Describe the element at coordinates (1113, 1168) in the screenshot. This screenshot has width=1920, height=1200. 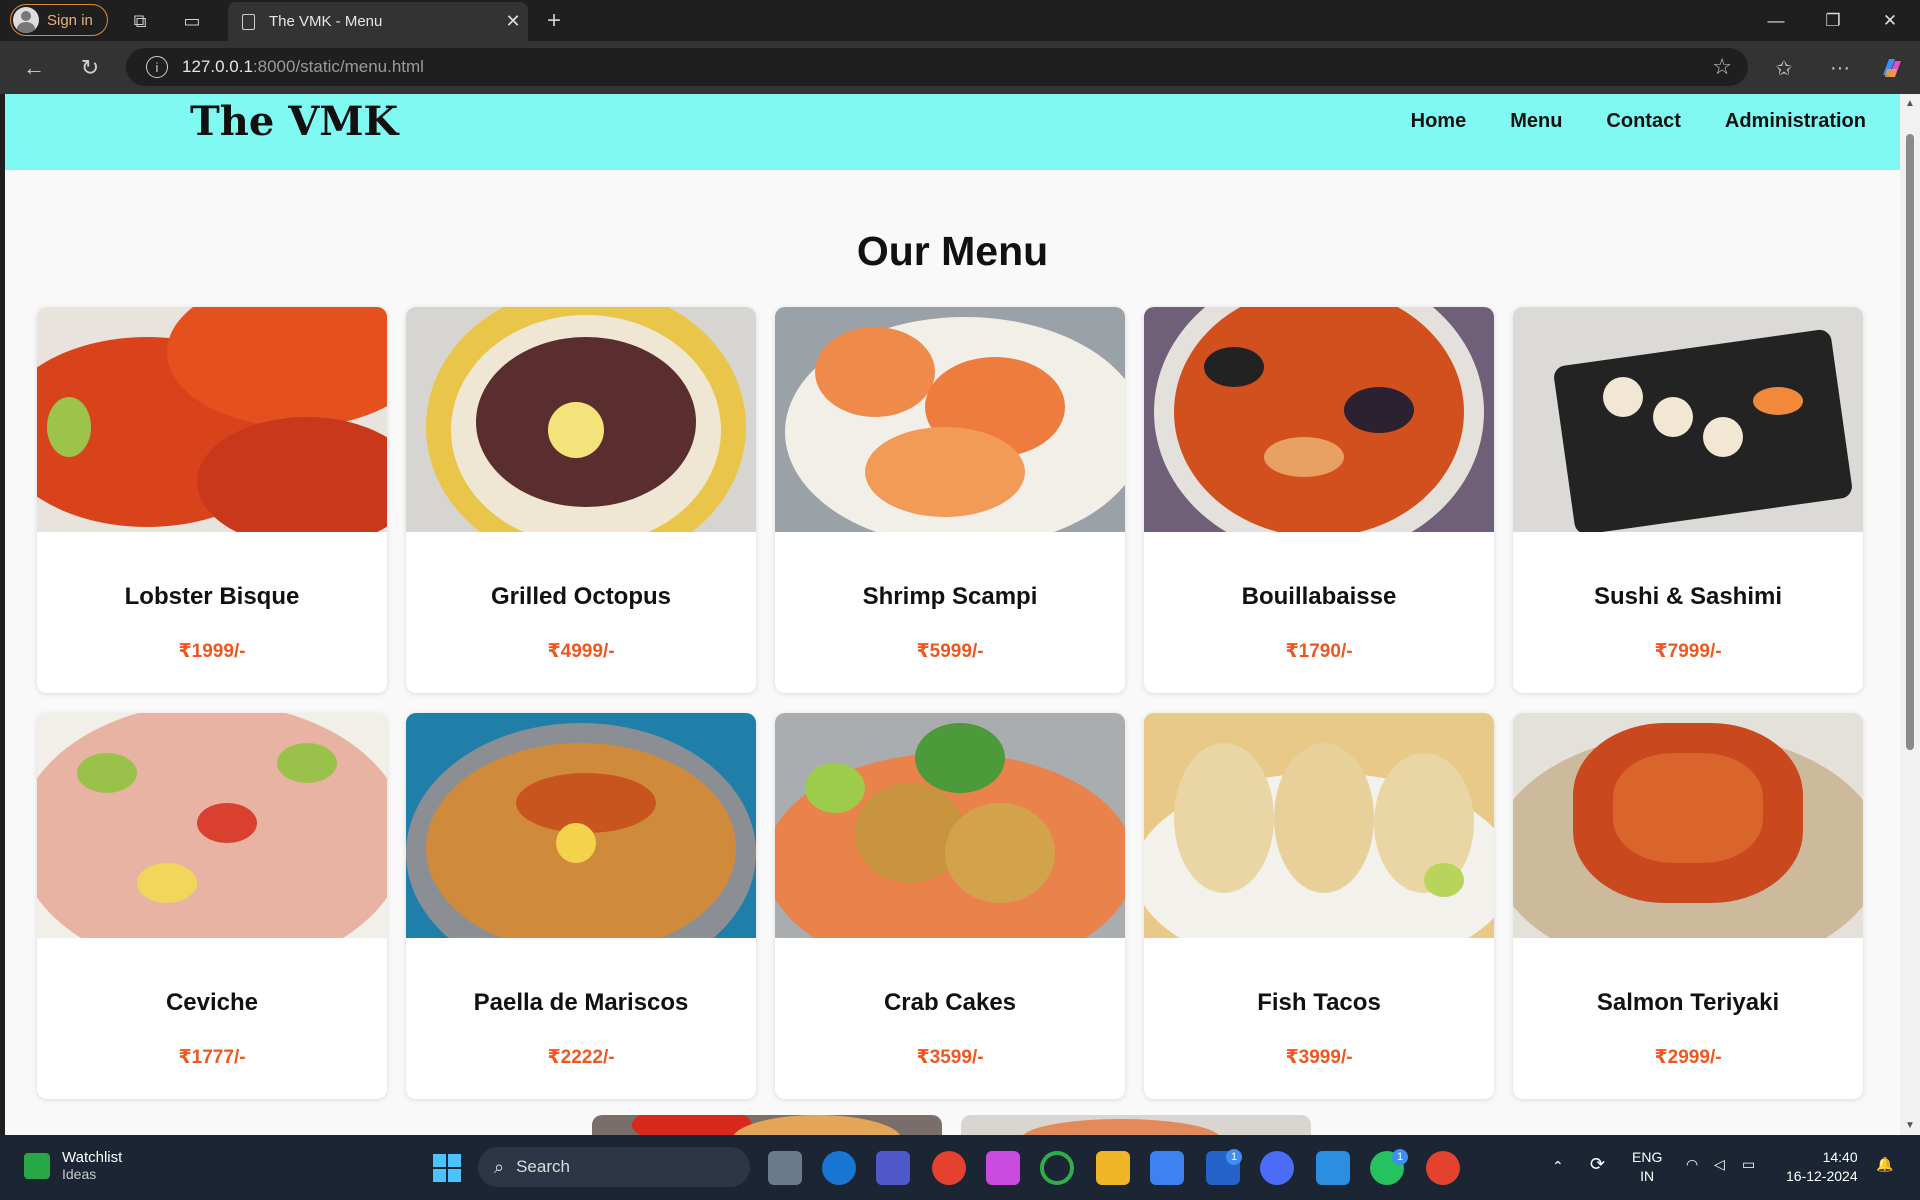
I see `file-explorer-icon` at that location.